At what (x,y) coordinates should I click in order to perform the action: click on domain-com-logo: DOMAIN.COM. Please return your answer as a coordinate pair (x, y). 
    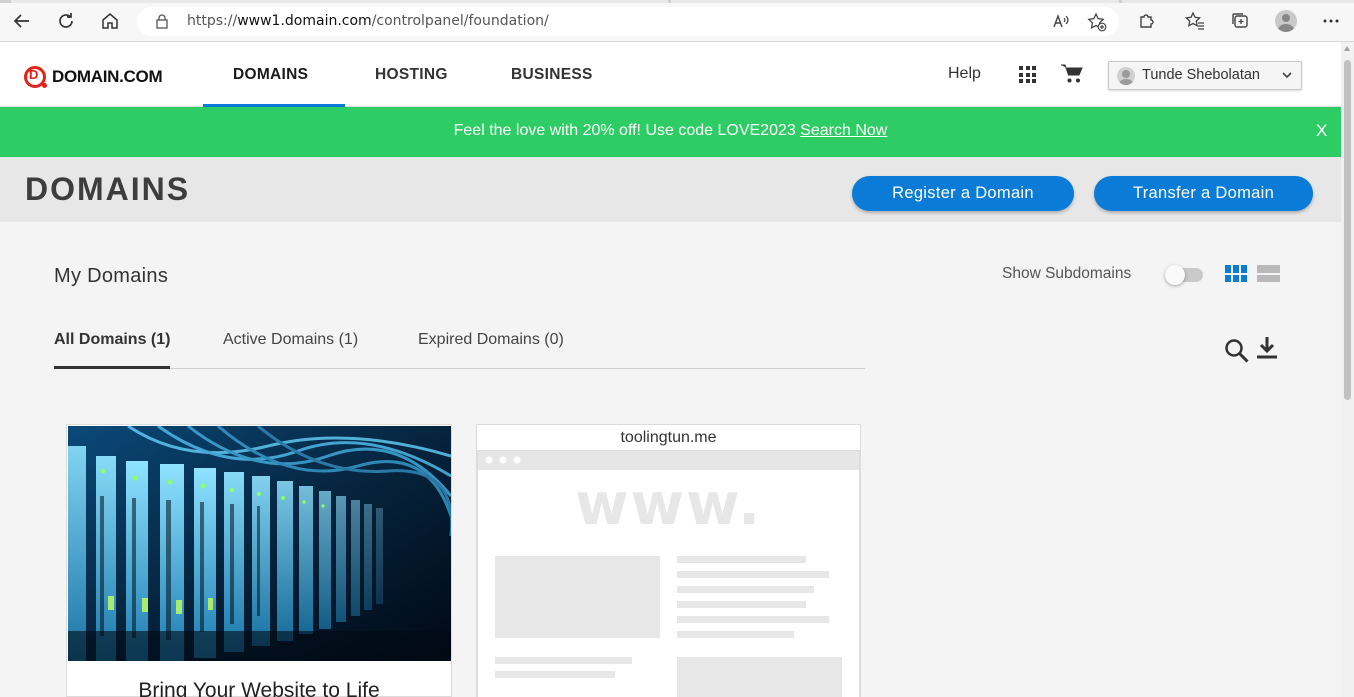
    Looking at the image, I should click on (93, 77).